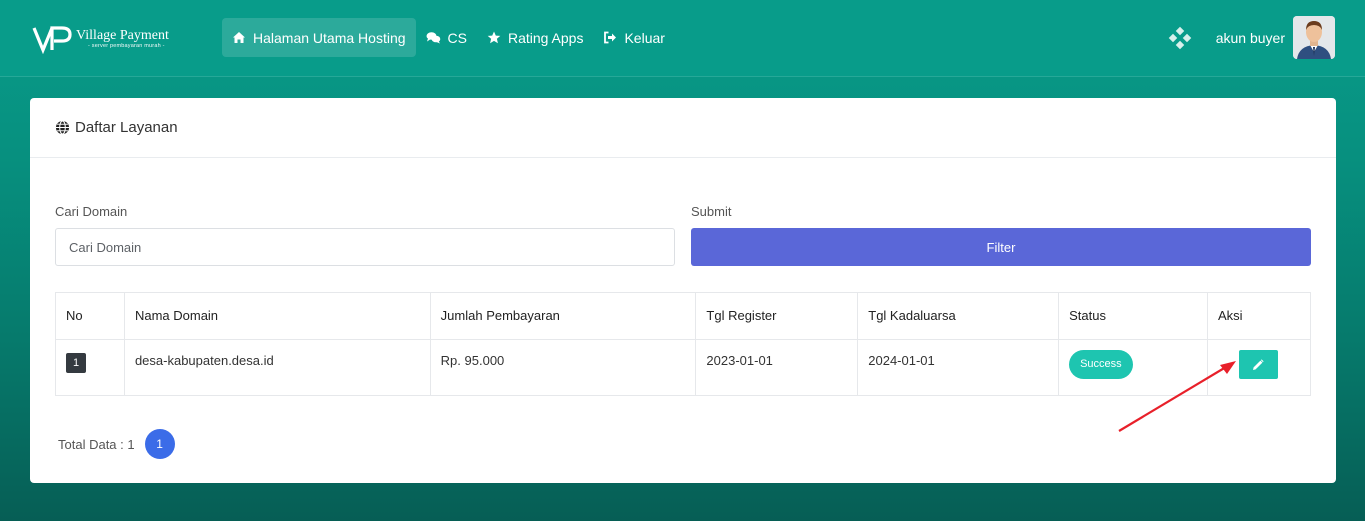 The image size is (1365, 521). What do you see at coordinates (958, 316) in the screenshot?
I see `col-header-expires: Tgl Kadaluarsa` at bounding box center [958, 316].